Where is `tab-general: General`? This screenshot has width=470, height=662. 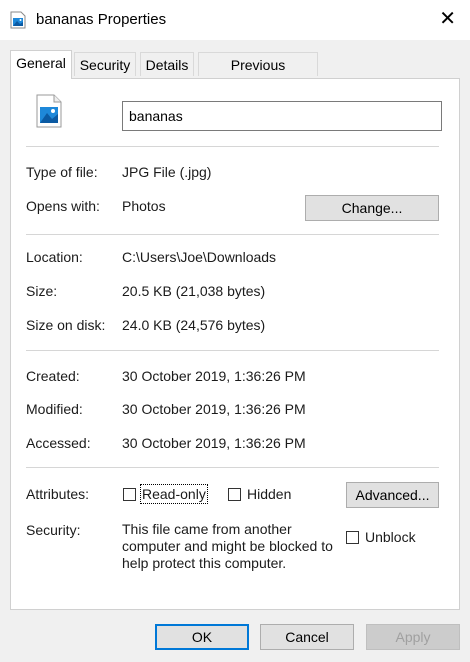
tab-general: General is located at coordinates (41, 64).